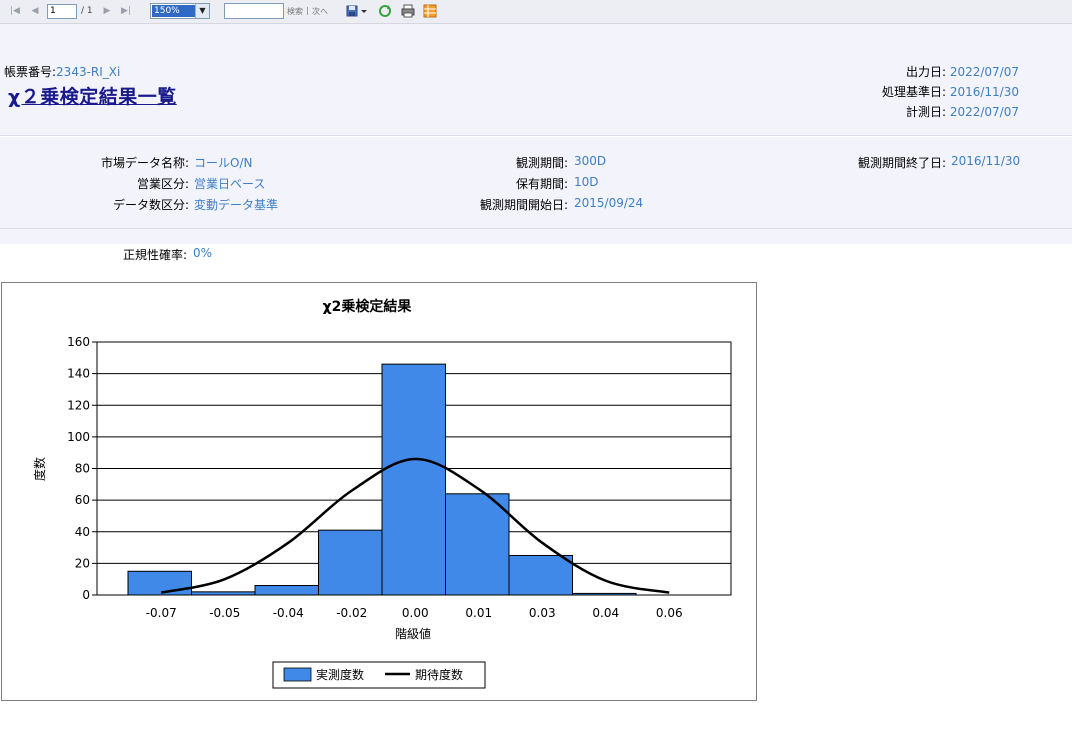 This screenshot has height=749, width=1072. What do you see at coordinates (223, 163) in the screenshot?
I see `market-data-value: コールO/N` at bounding box center [223, 163].